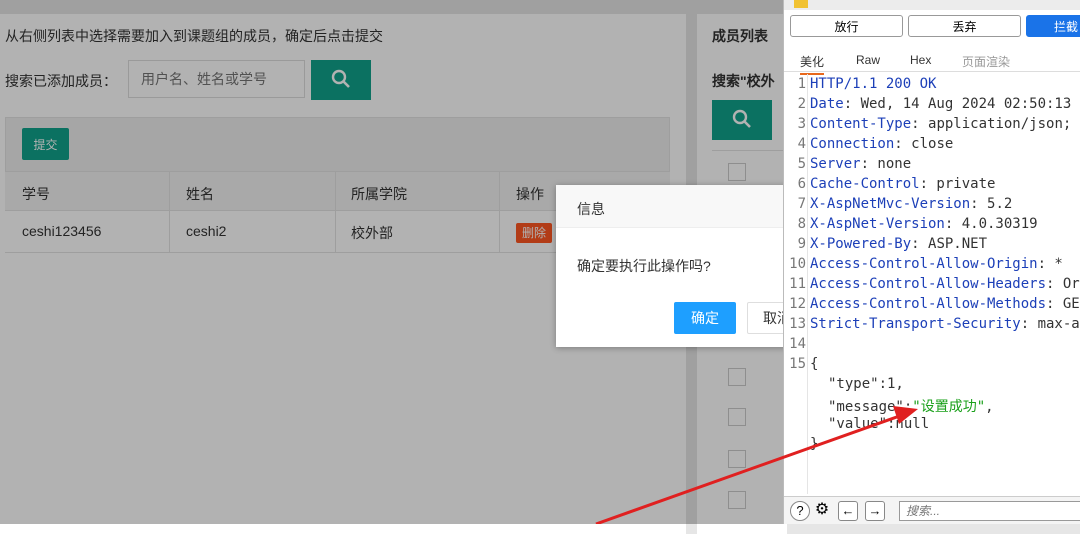  I want to click on header-key: Server, so click(835, 164).